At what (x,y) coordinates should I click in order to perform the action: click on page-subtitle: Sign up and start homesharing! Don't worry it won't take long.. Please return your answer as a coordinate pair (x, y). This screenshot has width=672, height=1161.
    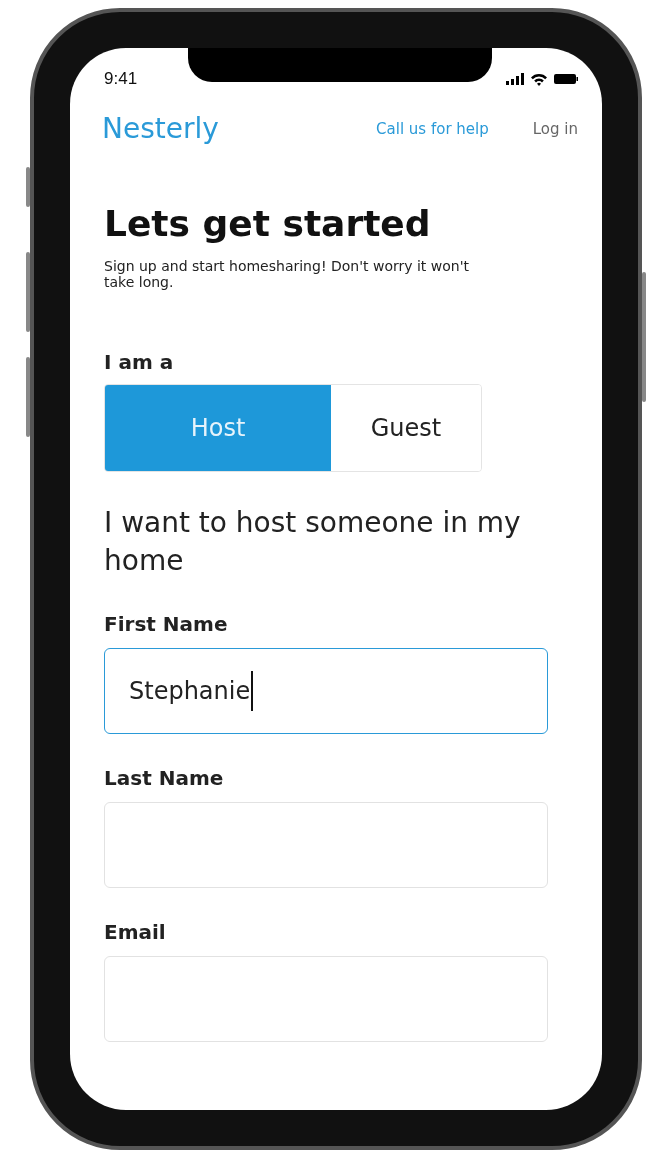
    Looking at the image, I should click on (287, 274).